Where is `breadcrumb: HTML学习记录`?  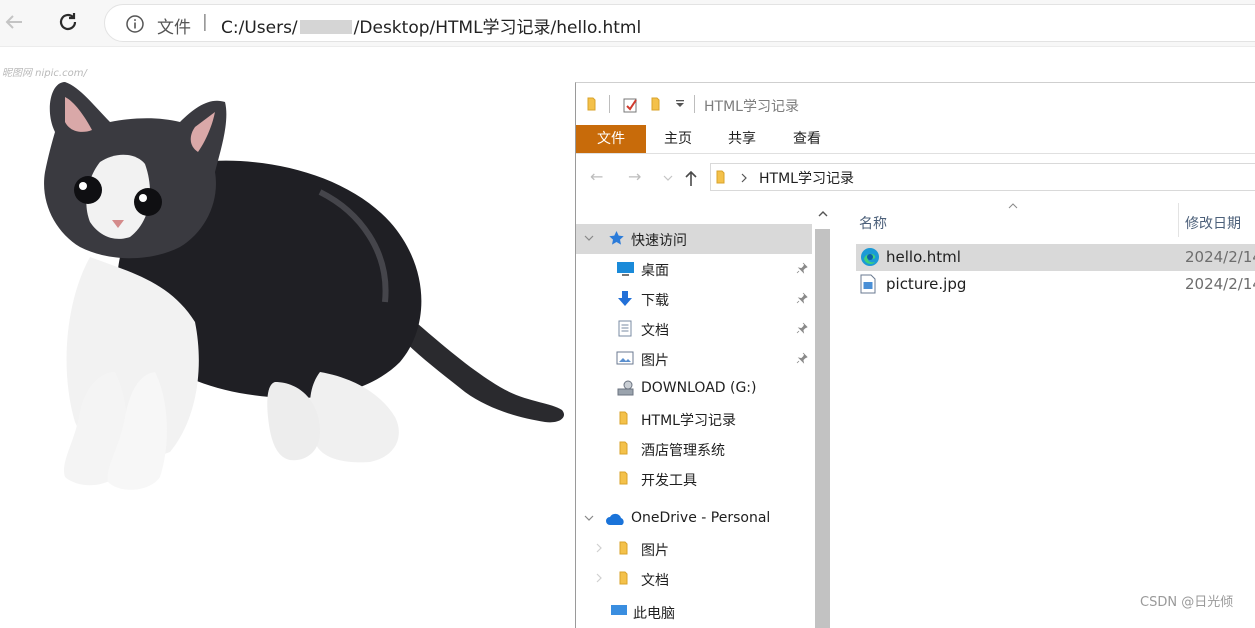 breadcrumb: HTML学习记录 is located at coordinates (806, 178).